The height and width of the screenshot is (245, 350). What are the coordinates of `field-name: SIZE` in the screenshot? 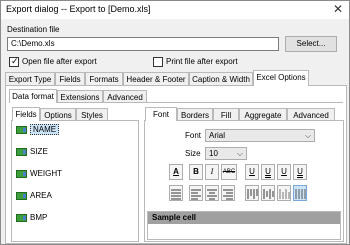 It's located at (39, 151).